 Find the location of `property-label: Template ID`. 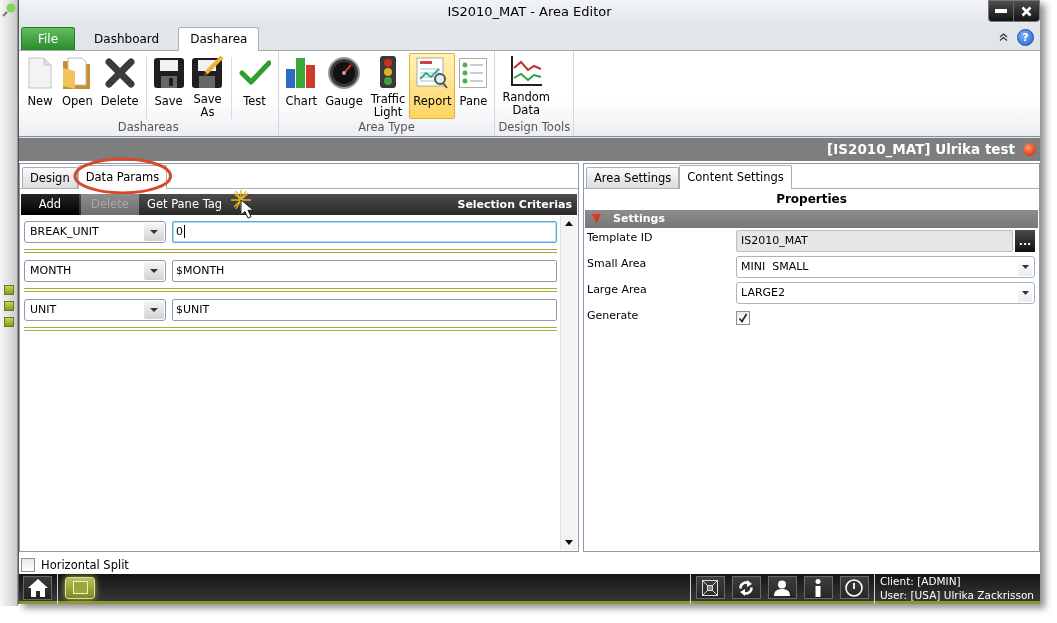

property-label: Template ID is located at coordinates (620, 237).